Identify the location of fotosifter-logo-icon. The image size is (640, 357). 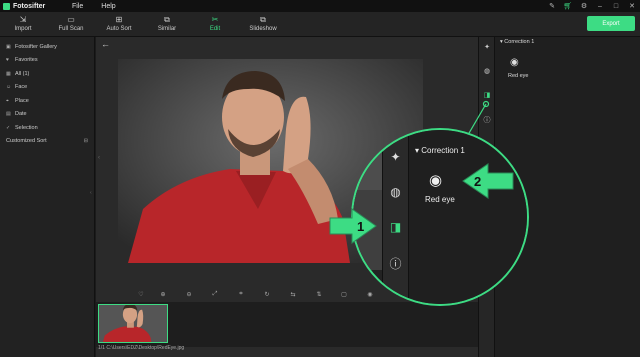
(6, 6).